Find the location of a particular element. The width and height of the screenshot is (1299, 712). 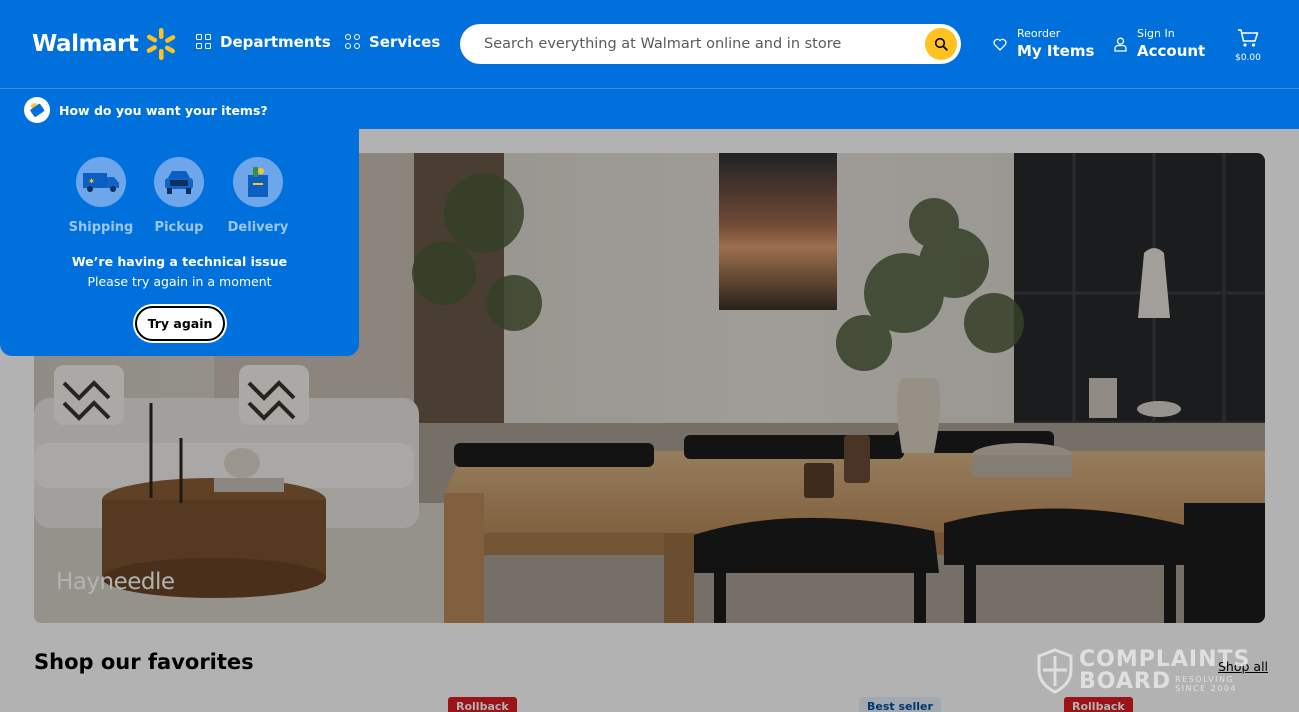

walmart-logo: Walmart is located at coordinates (105, 44).